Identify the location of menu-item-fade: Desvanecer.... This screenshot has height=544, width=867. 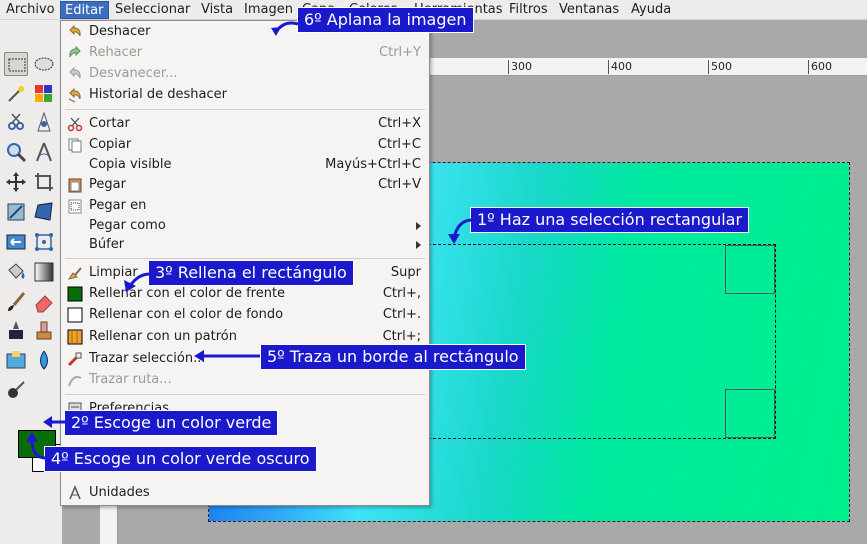
(245, 74).